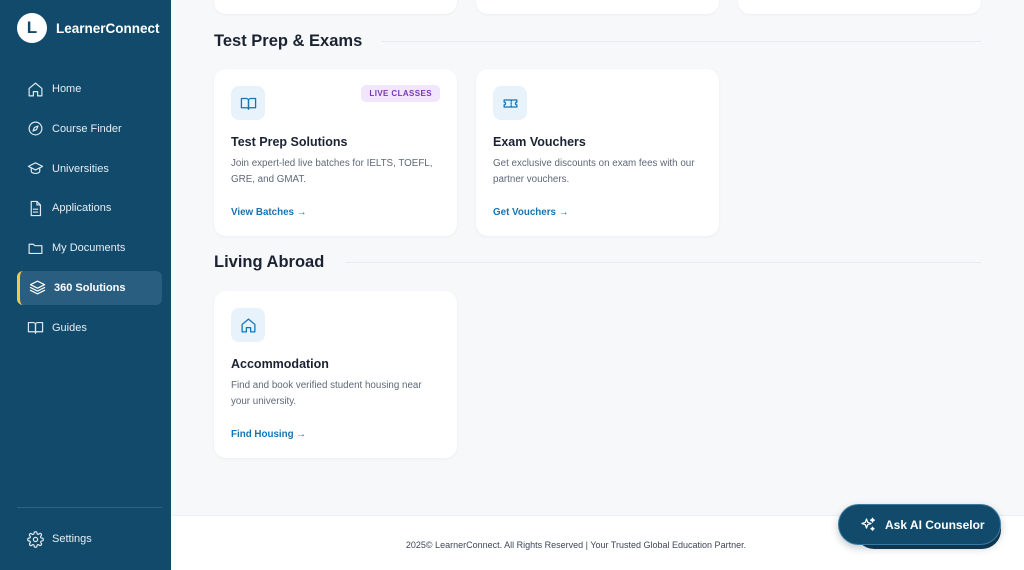  Describe the element at coordinates (69, 327) in the screenshot. I see `sidebar-item-label: Guides` at that location.